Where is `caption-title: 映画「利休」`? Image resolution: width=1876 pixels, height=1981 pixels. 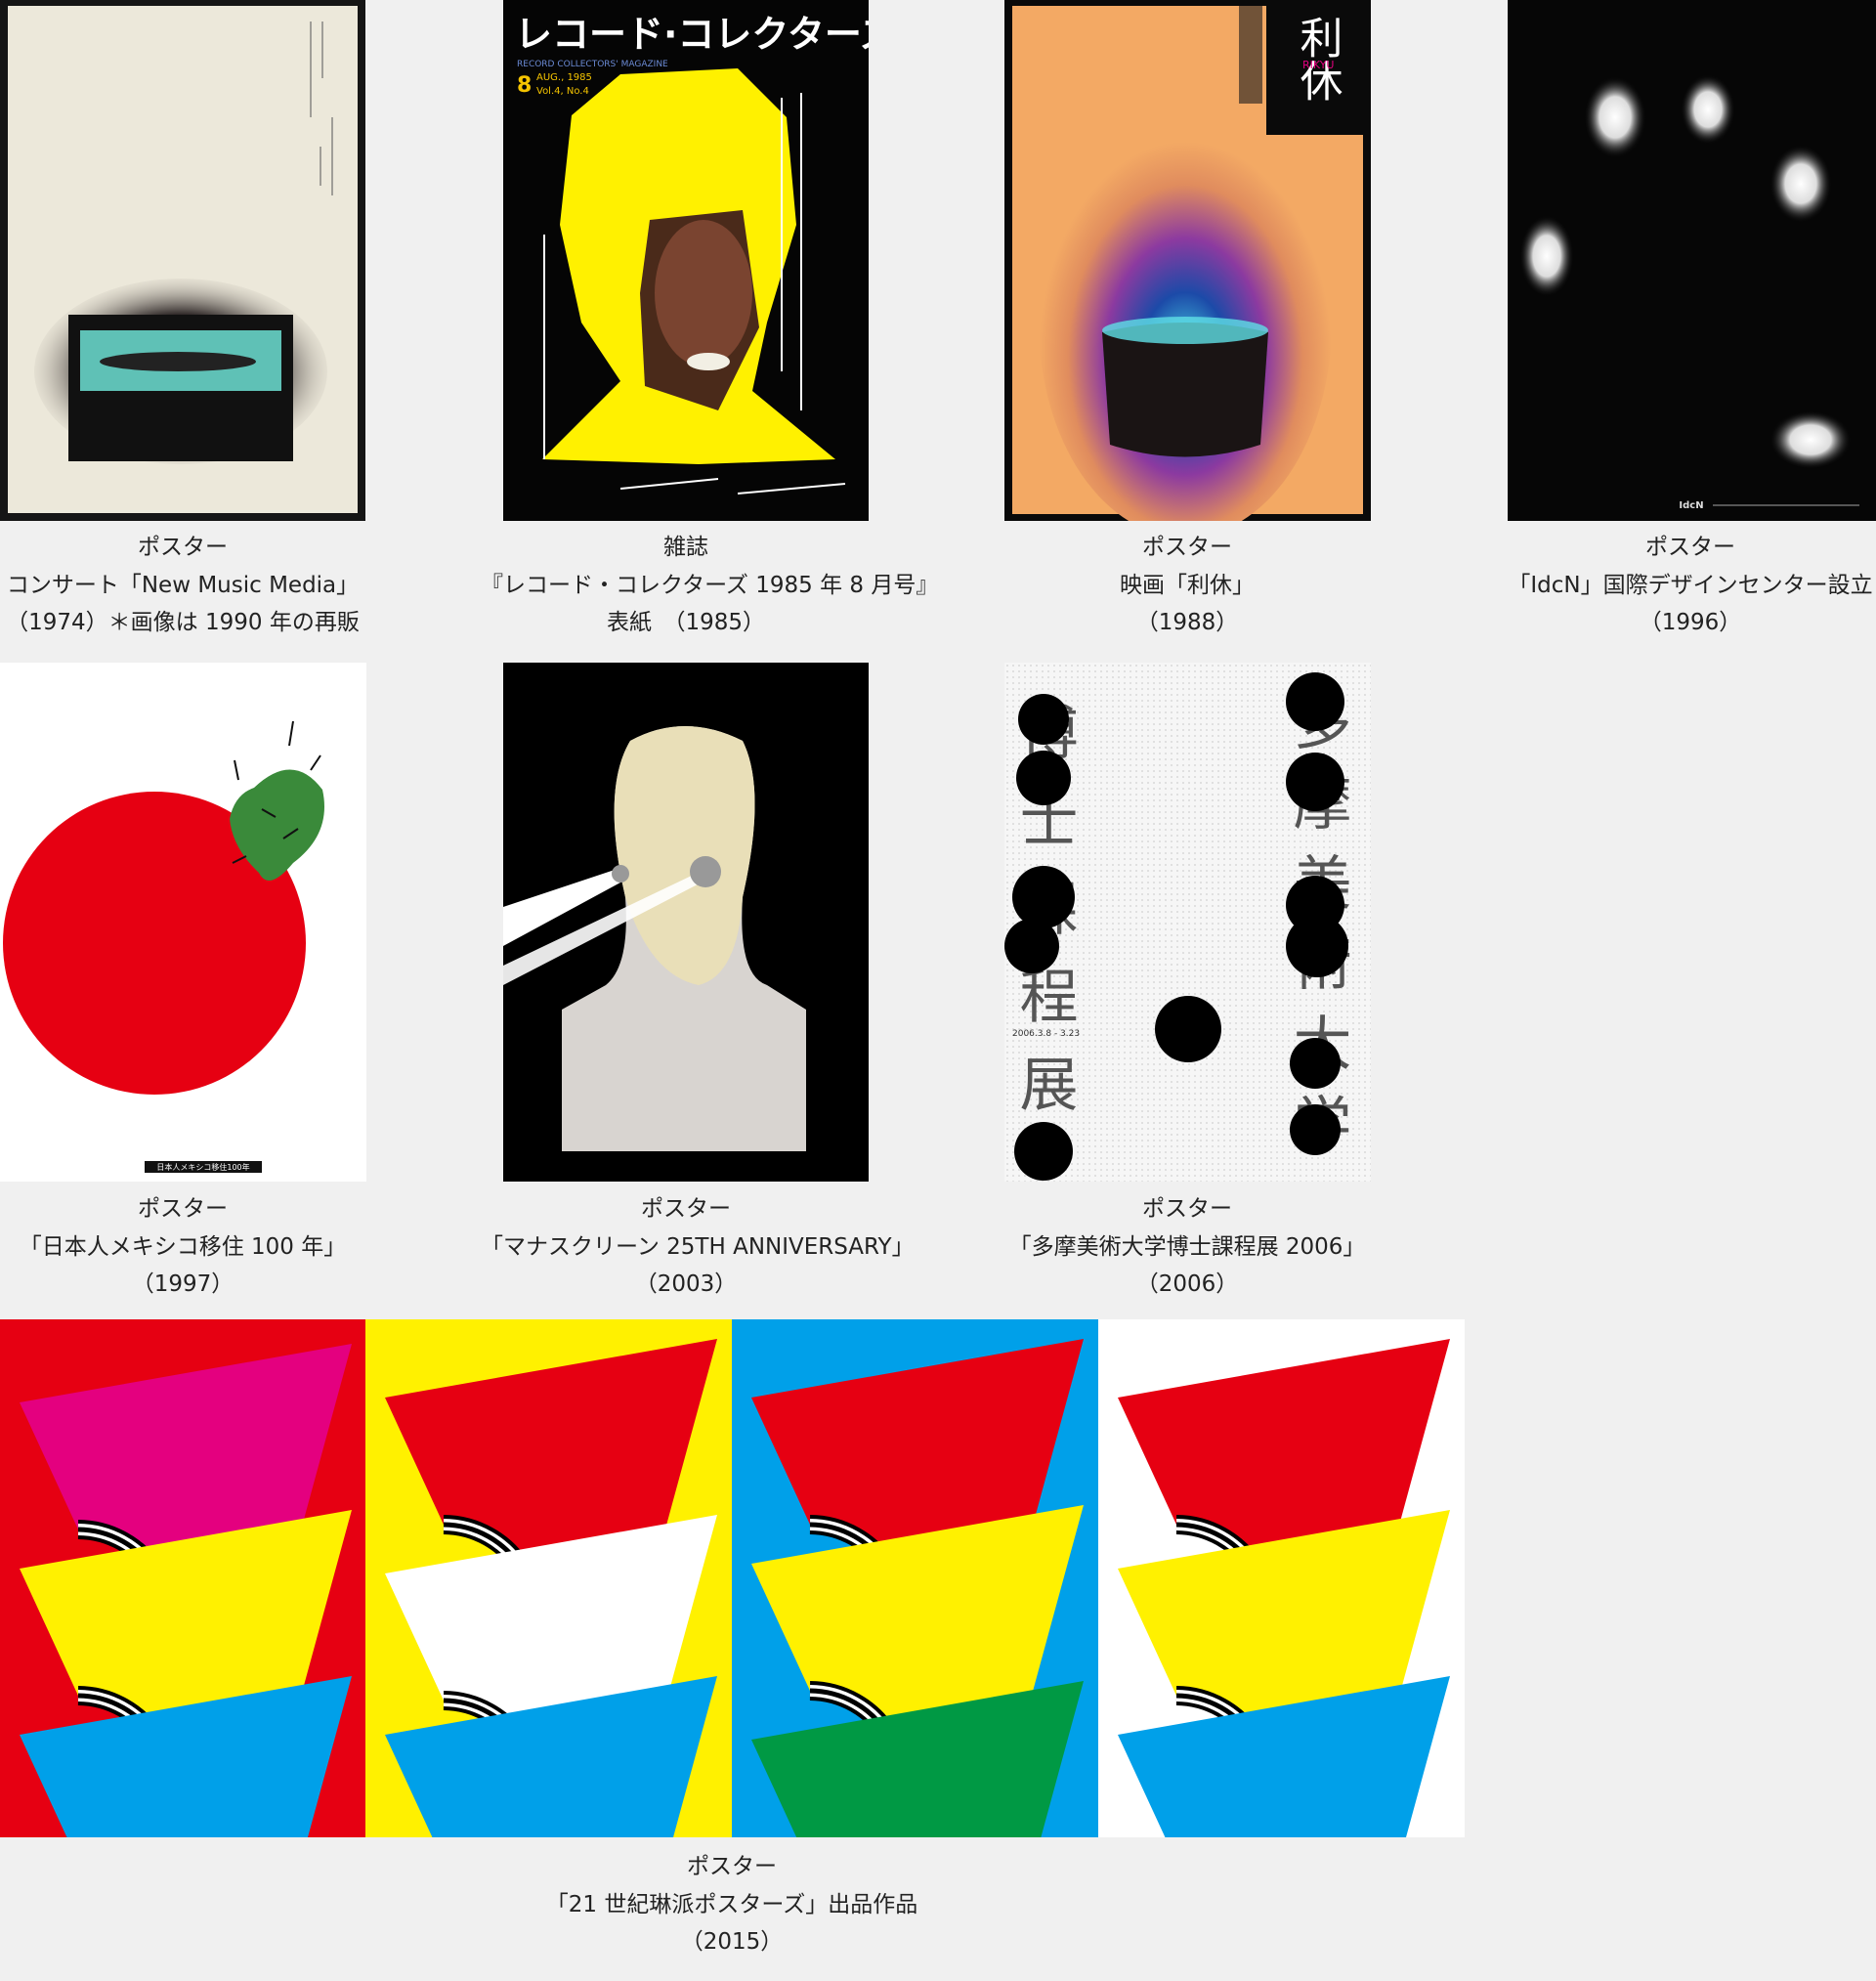 caption-title: 映画「利休」 is located at coordinates (1187, 585).